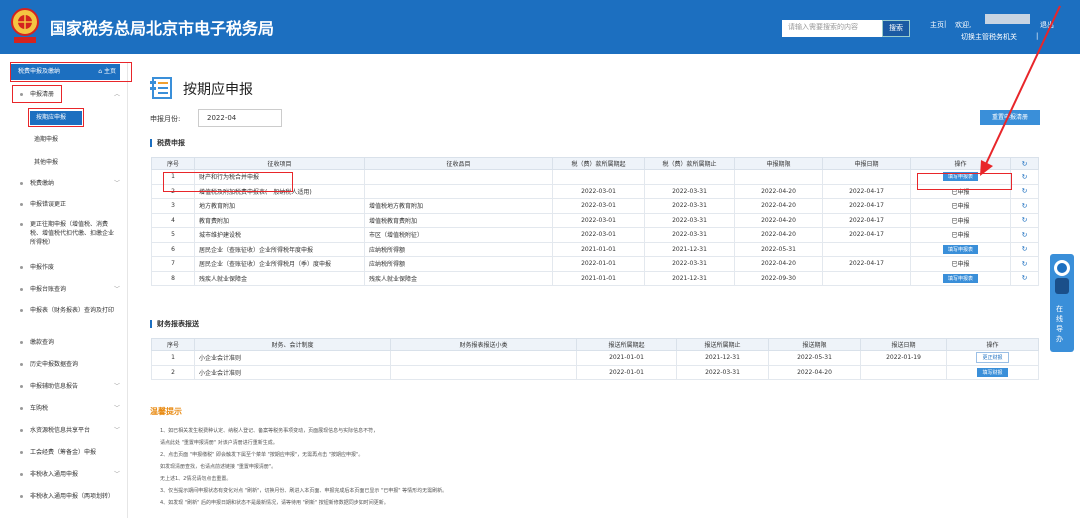 The image size is (1080, 518). I want to click on tip-line: 如发现清册查找，也请点前述链接 "重置申报清册"。, so click(218, 467).